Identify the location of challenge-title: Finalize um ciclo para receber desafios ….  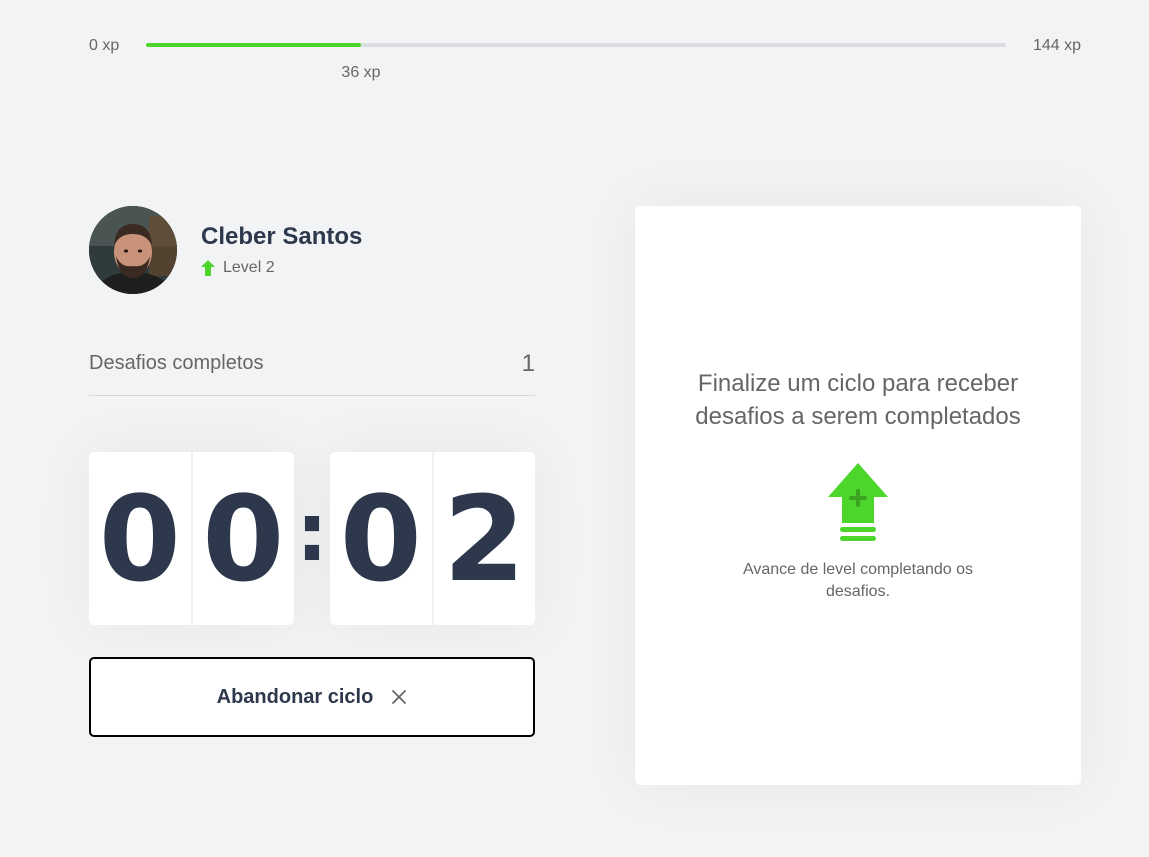
(858, 400).